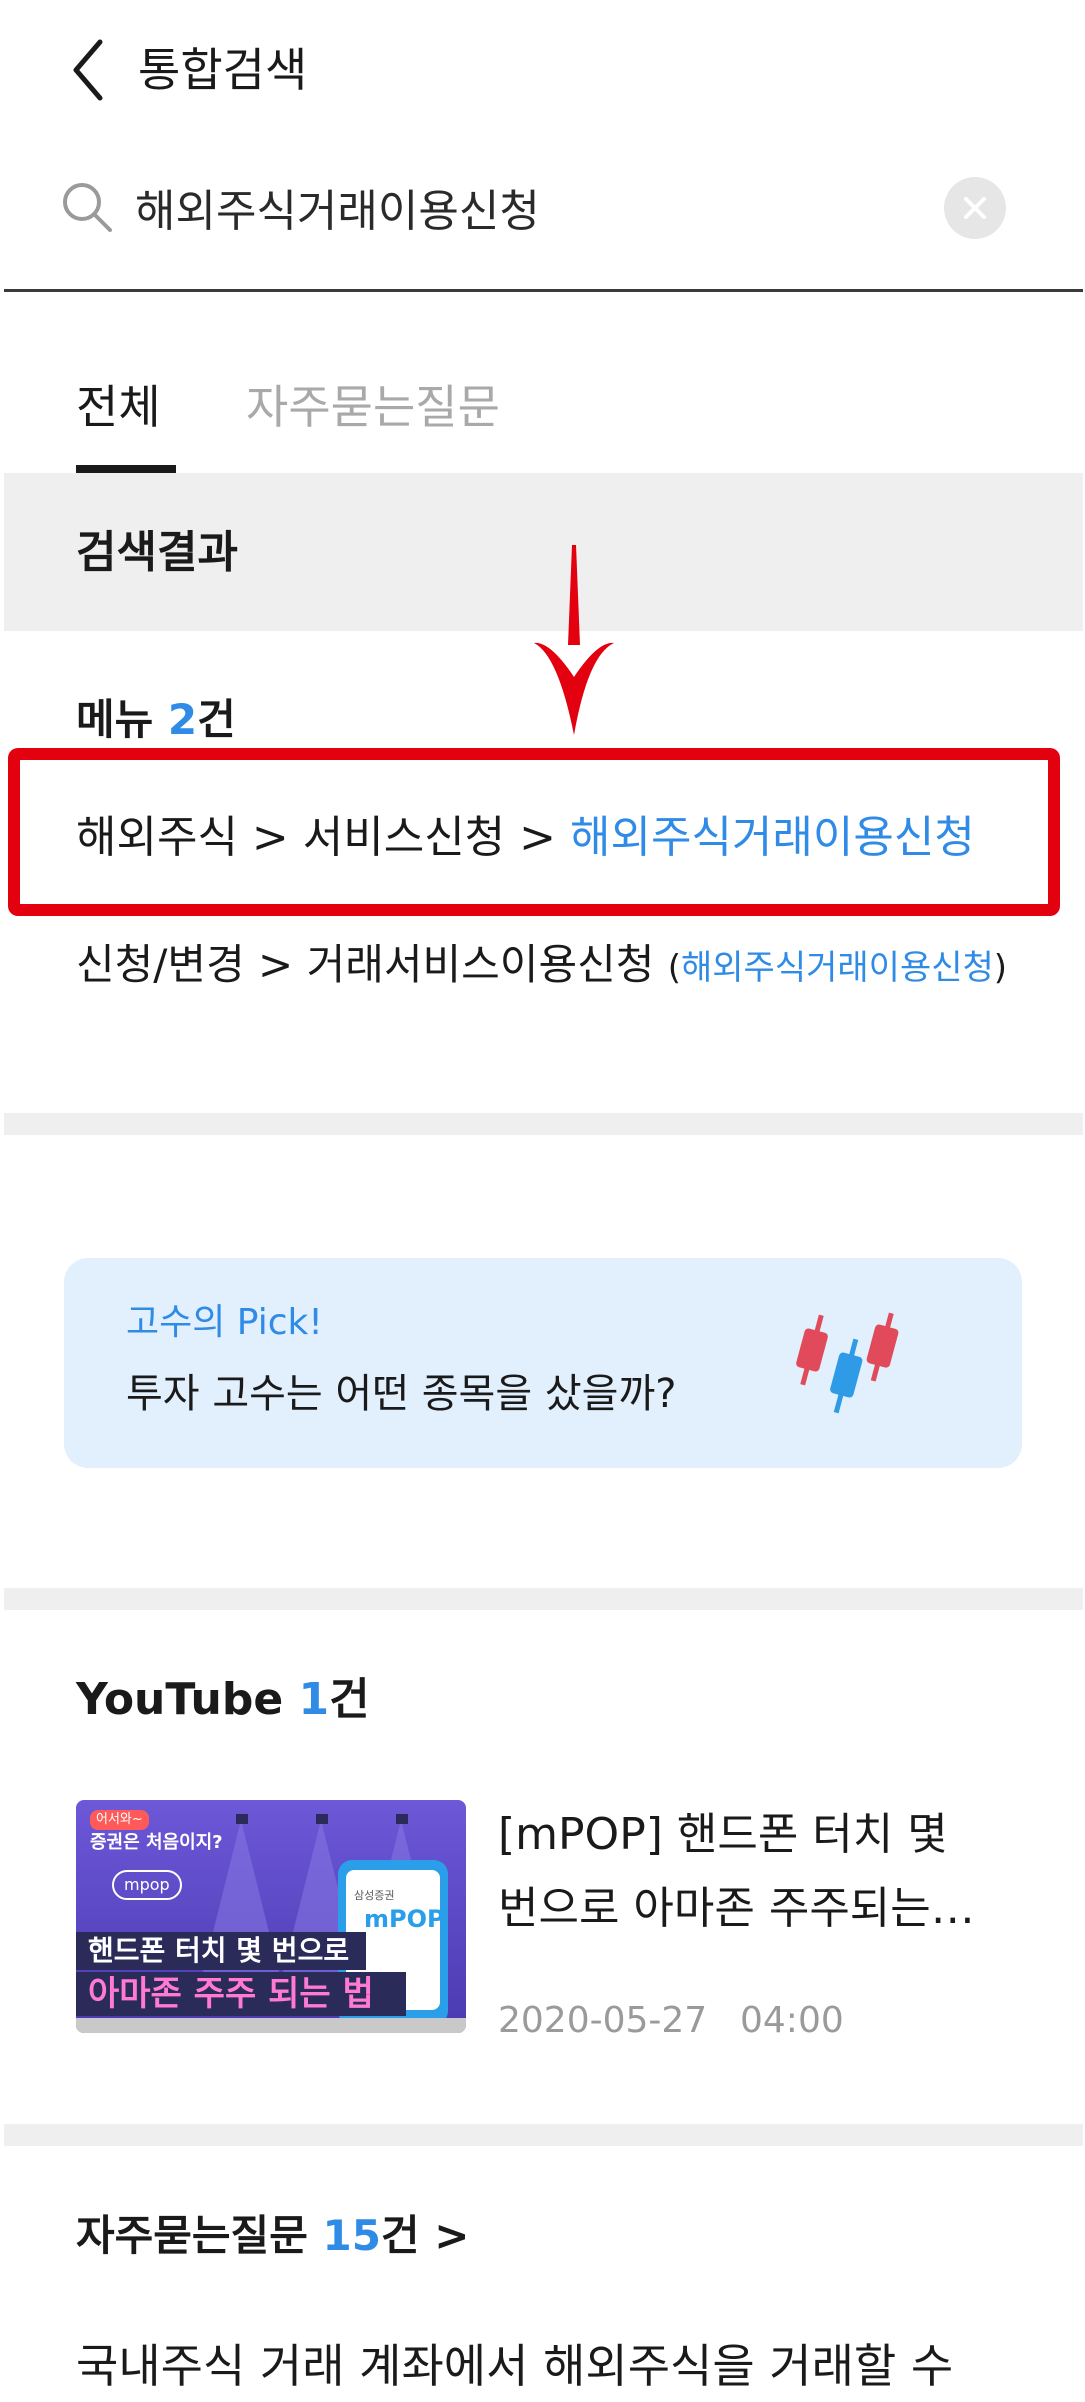  Describe the element at coordinates (372, 964) in the screenshot. I see `menu-result-path: 신청/변경 > 거래서비스이용신청` at that location.